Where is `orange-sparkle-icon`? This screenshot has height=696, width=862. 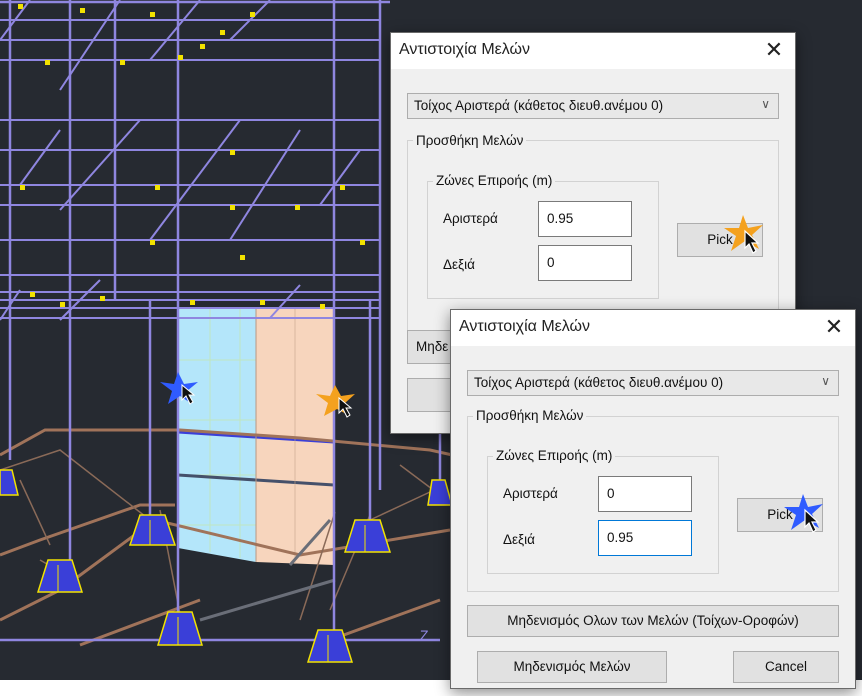
orange-sparkle-icon is located at coordinates (743, 234).